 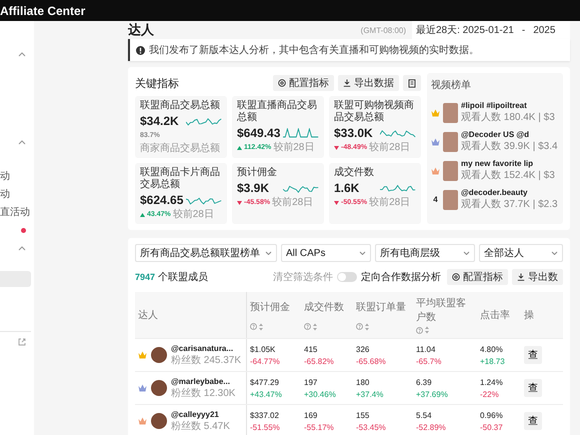 I want to click on sidebar-item: 直活动, so click(x=15, y=212).